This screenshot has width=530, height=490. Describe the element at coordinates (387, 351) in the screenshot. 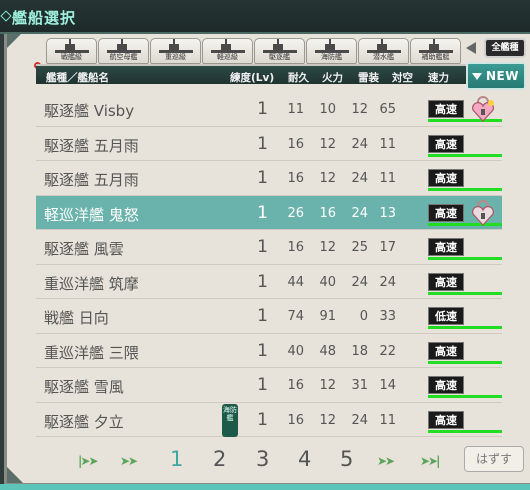

I see `ship-anti-air: 22` at that location.